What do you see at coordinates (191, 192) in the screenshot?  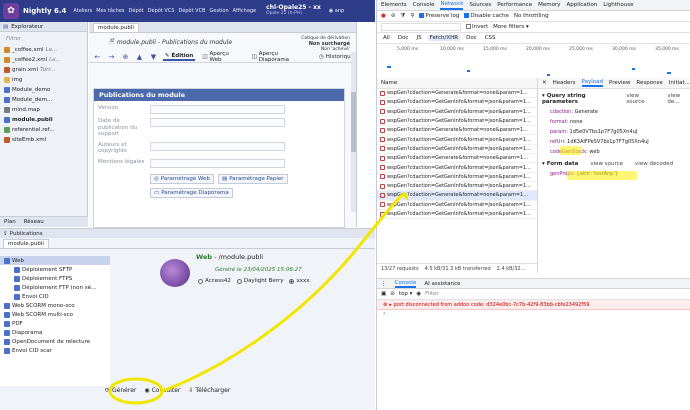 I see `parametrage-diaporama-button: ▭ Paramétrage Diaporama` at bounding box center [191, 192].